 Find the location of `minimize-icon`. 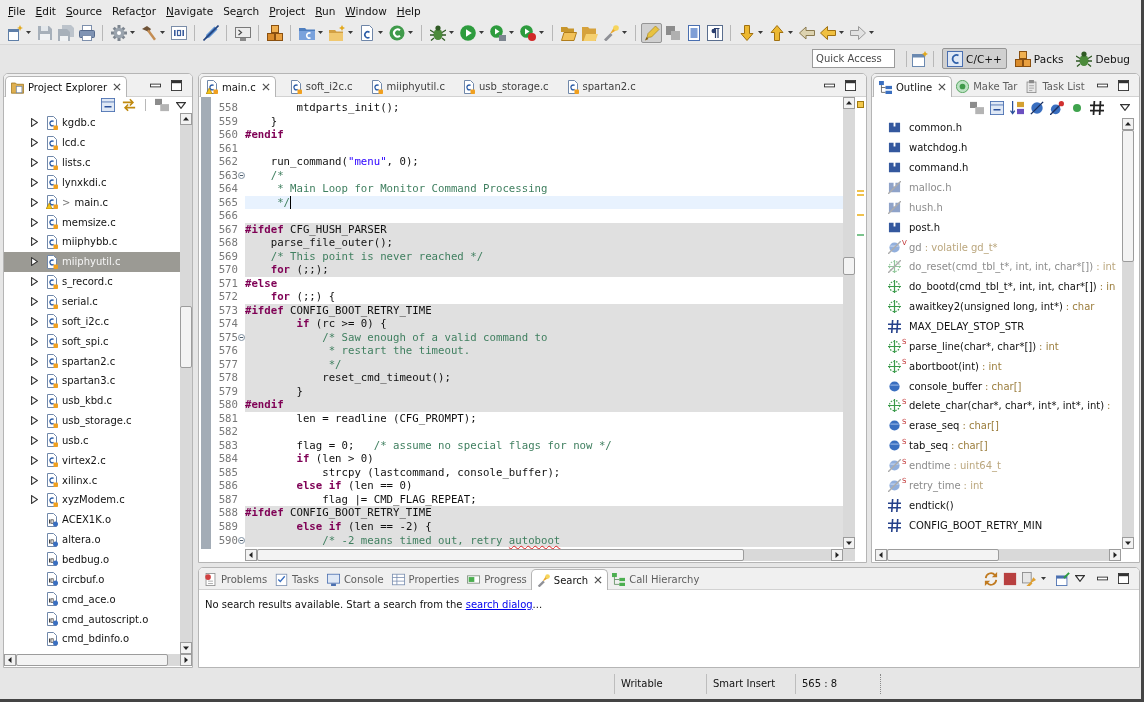

minimize-icon is located at coordinates (1102, 578).